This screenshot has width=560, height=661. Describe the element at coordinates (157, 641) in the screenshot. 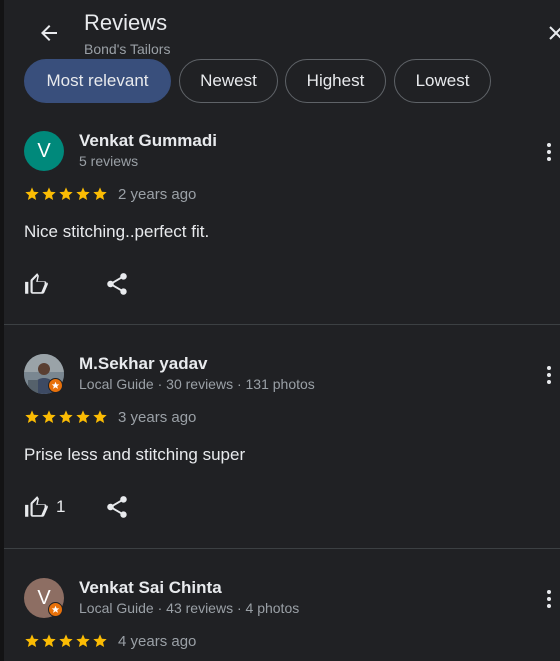

I see `review-date: 4 years ago` at that location.